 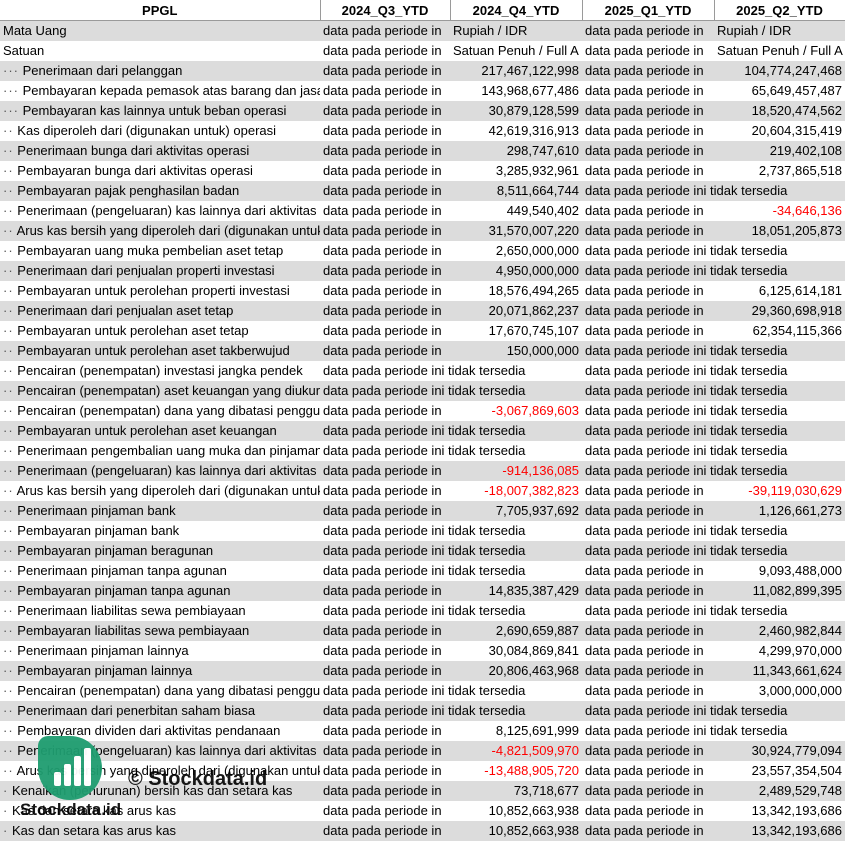 What do you see at coordinates (779, 211) in the screenshot?
I see `table-cell: -34,646,136` at bounding box center [779, 211].